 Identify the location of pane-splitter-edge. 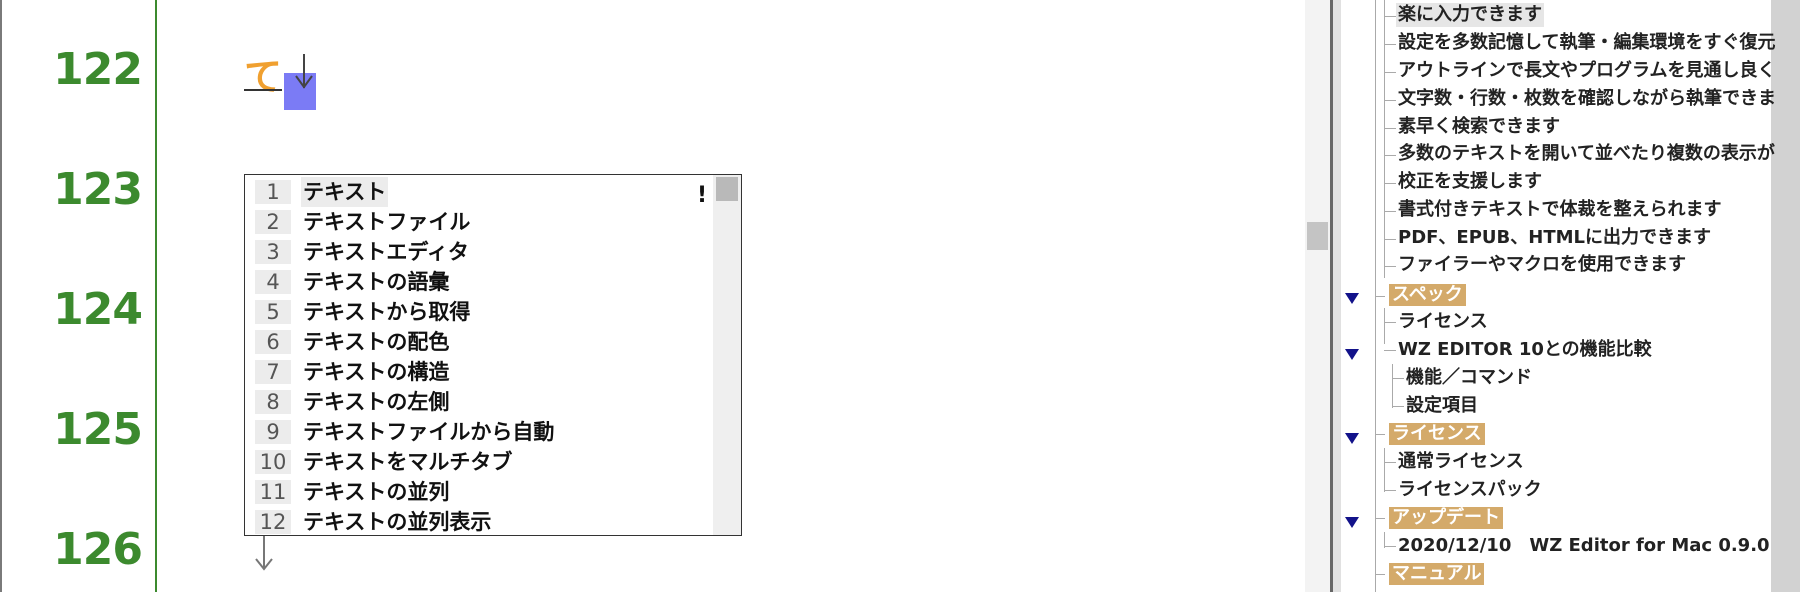
(1337, 296).